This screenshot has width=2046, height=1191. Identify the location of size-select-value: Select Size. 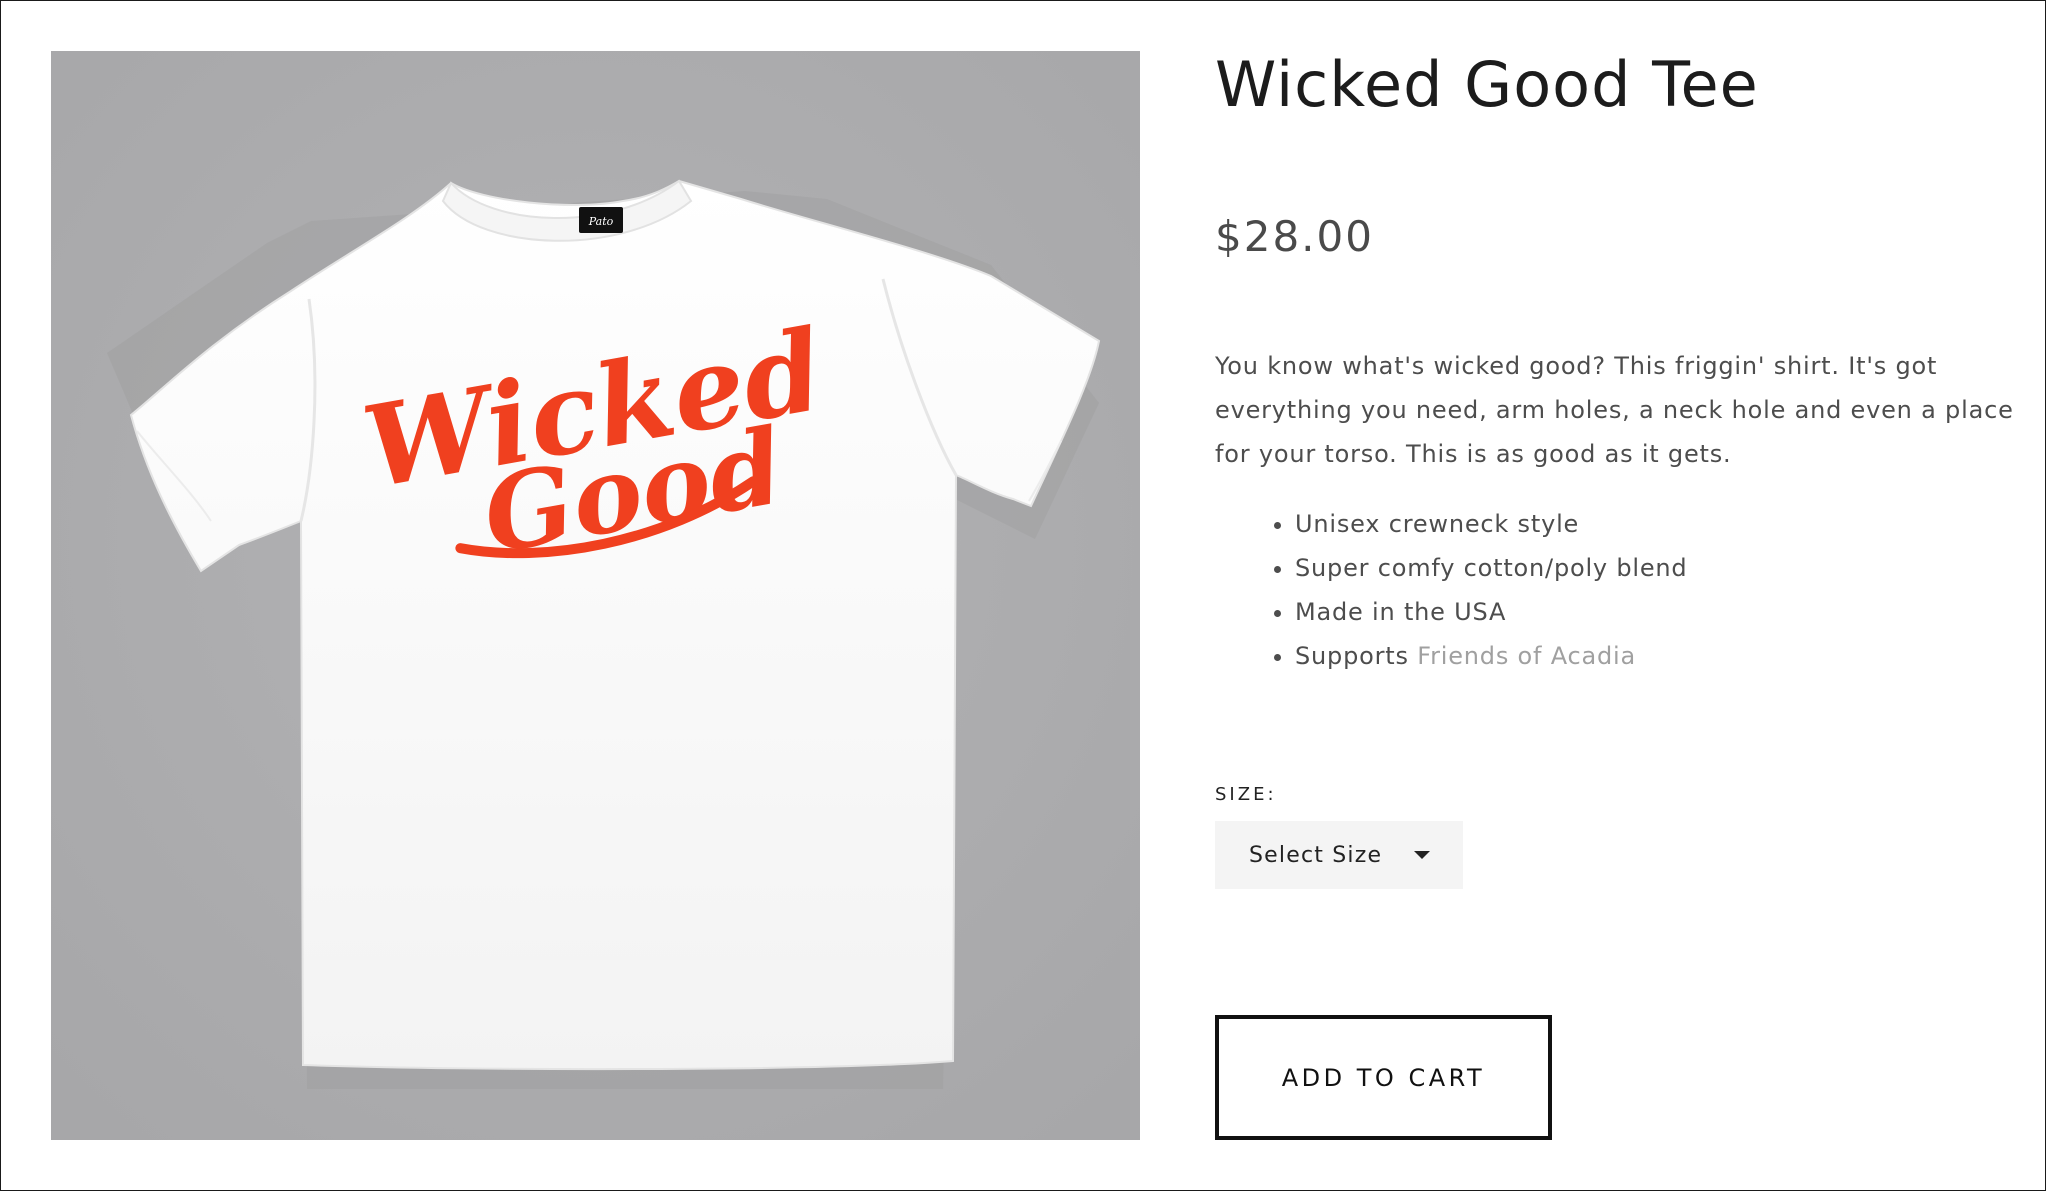
(1316, 855).